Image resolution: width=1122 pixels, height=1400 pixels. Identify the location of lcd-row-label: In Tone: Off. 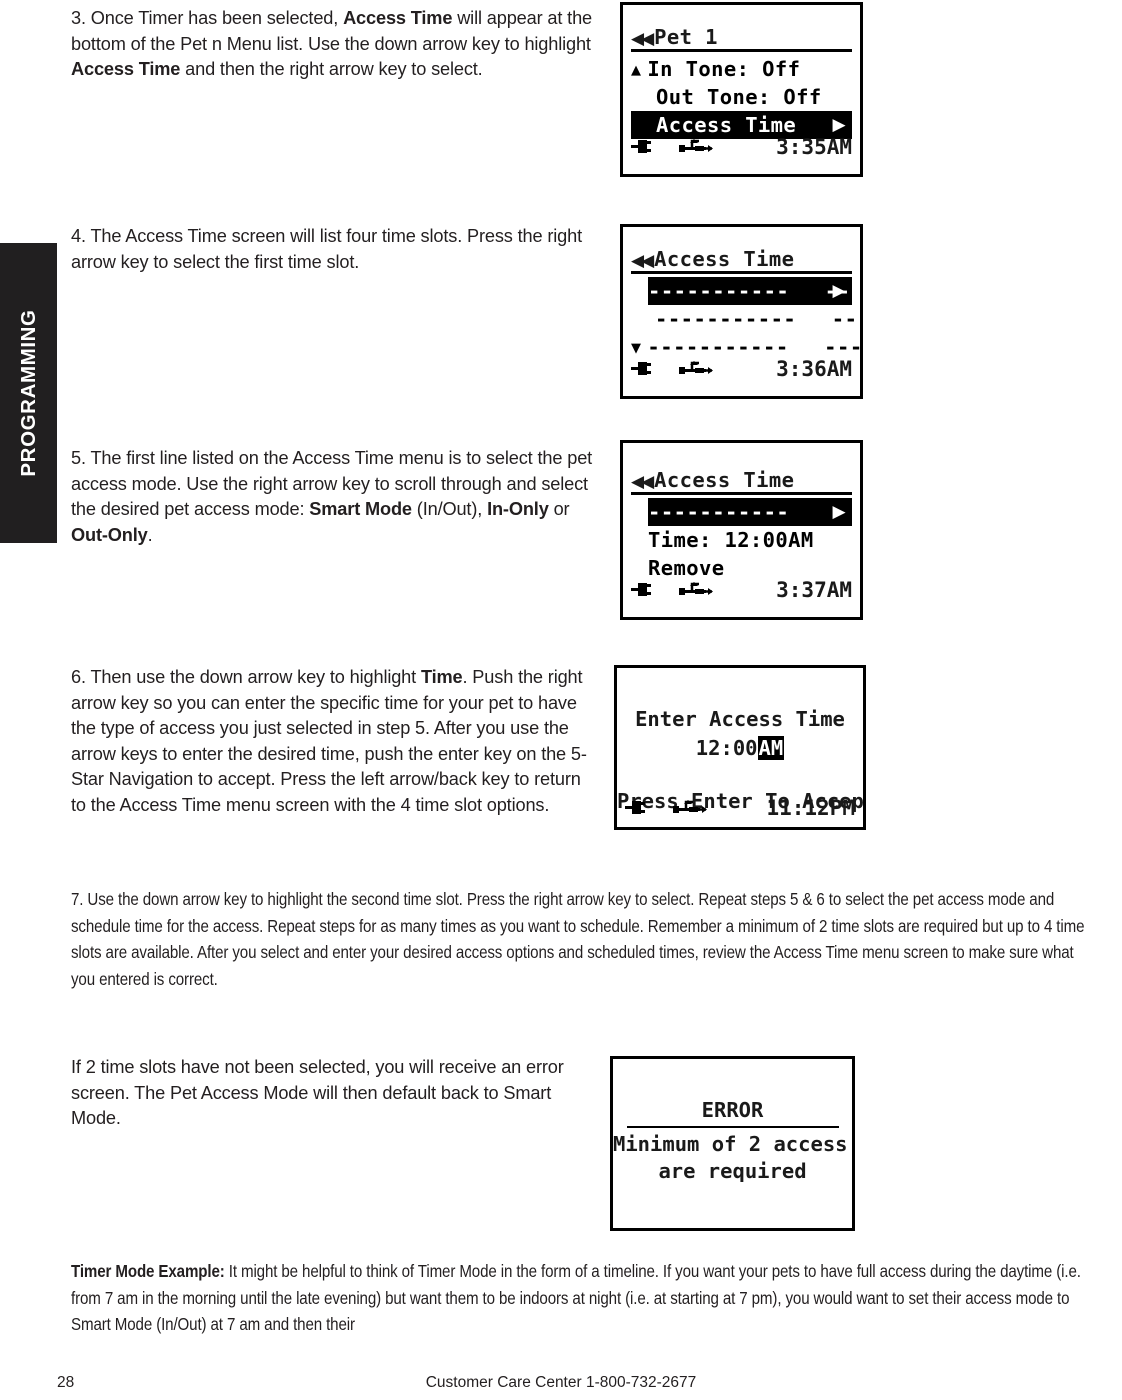
(724, 69).